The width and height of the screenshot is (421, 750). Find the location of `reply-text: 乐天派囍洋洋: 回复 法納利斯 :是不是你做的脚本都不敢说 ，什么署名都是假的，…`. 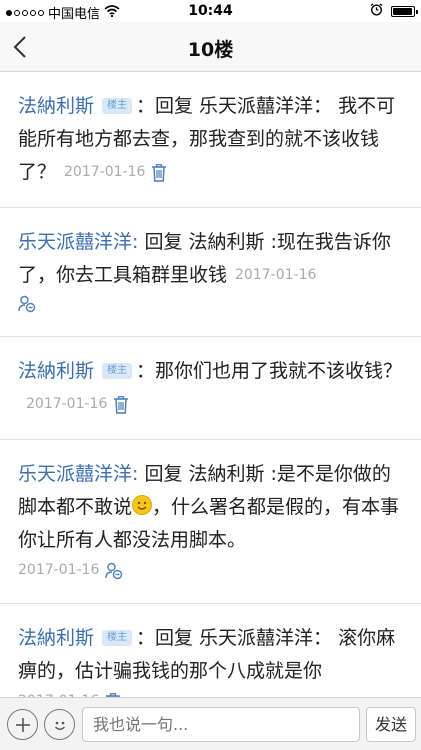

reply-text: 乐天派囍洋洋: 回复 法納利斯 :是不是你做的脚本都不敢说 ，什么署名都是假的，… is located at coordinates (210, 507).